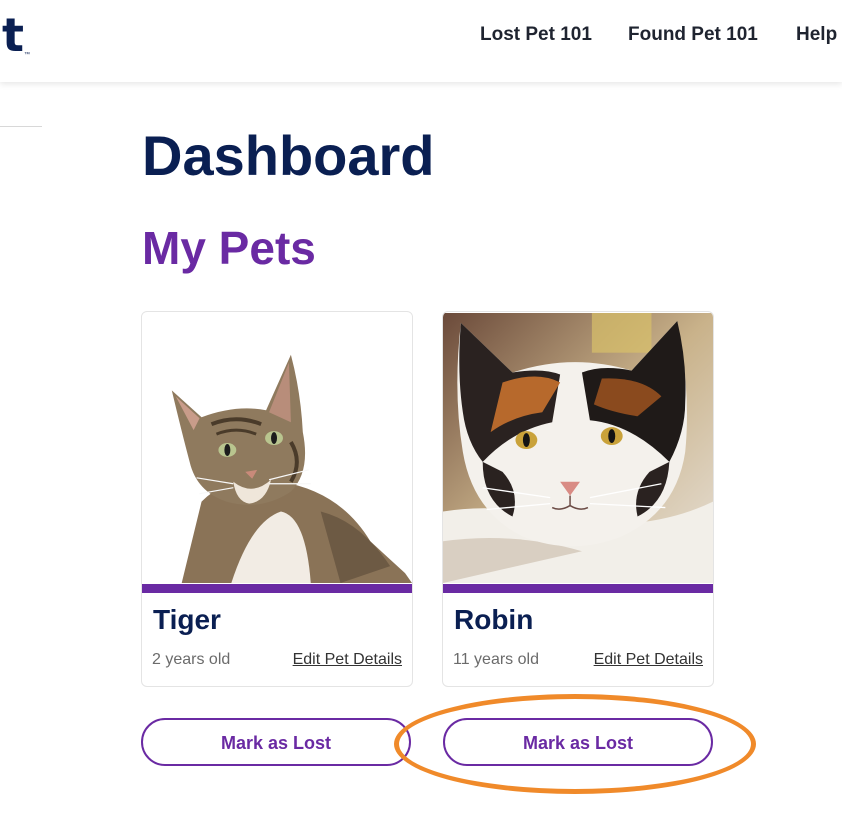 This screenshot has width=842, height=832. Describe the element at coordinates (277, 448) in the screenshot. I see `tabby-cat-photo` at that location.